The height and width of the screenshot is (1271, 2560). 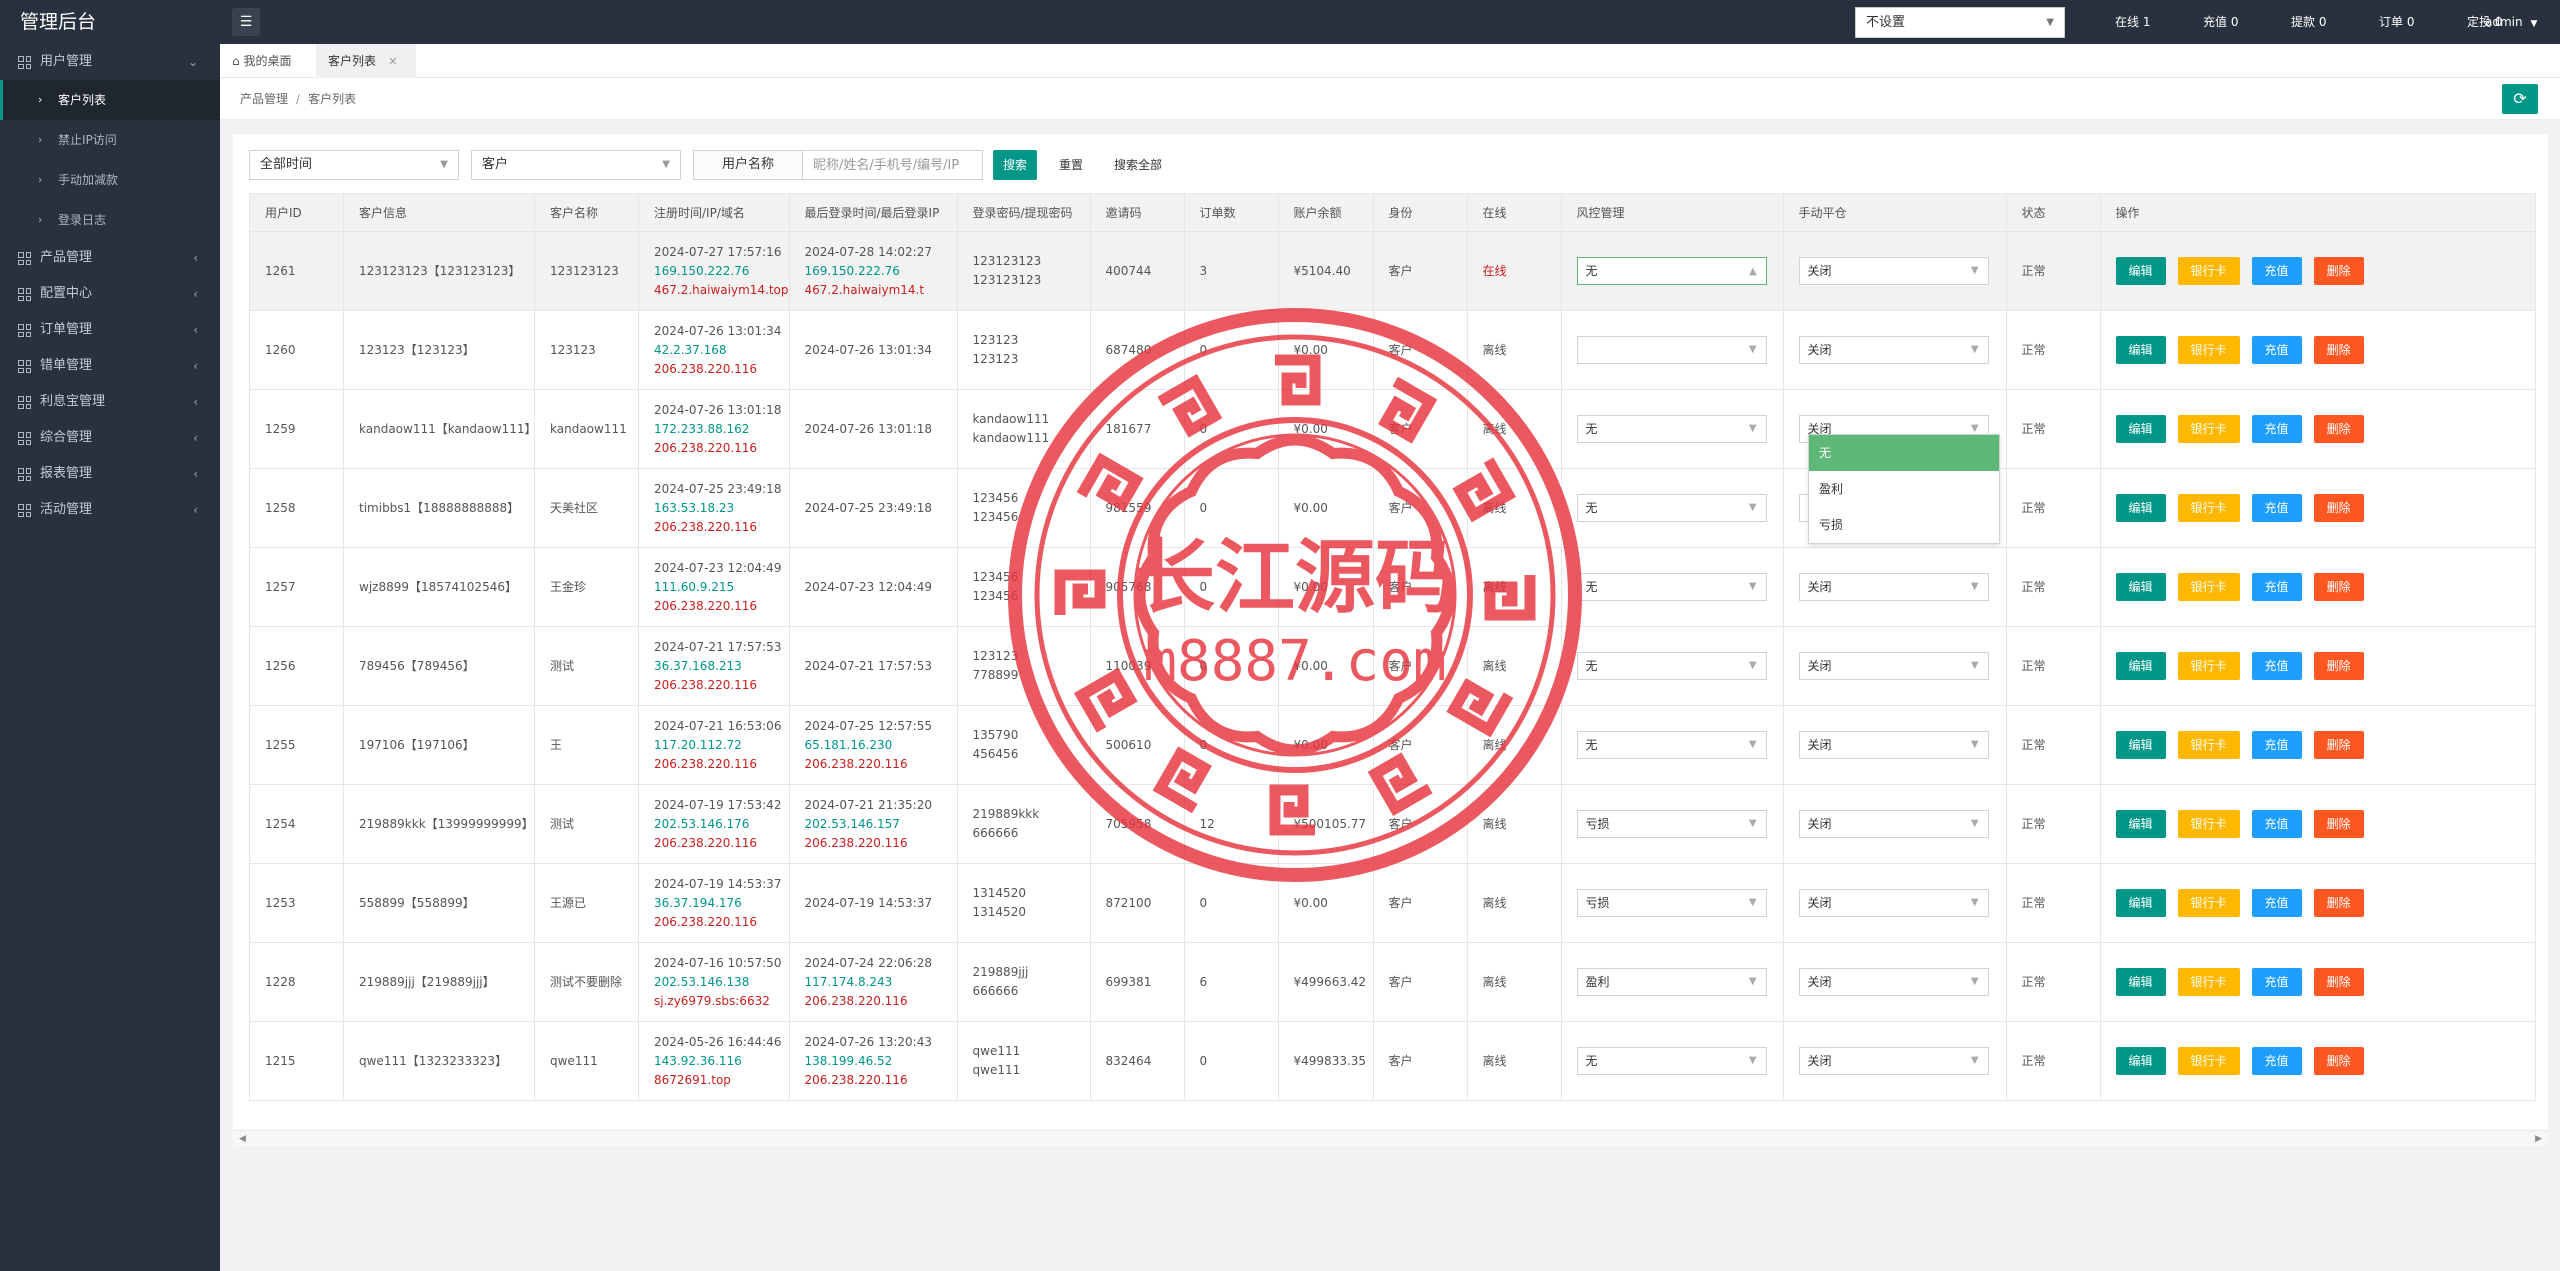 I want to click on sidebar-subitem-0: › 客户列表, so click(x=110, y=100).